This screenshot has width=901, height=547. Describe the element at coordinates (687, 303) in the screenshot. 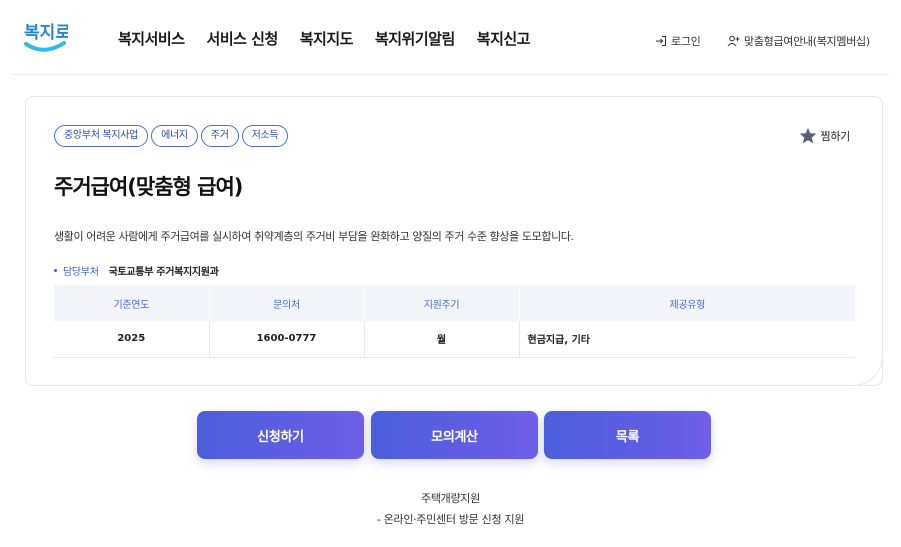

I see `header-provision-type: 제공유형` at that location.